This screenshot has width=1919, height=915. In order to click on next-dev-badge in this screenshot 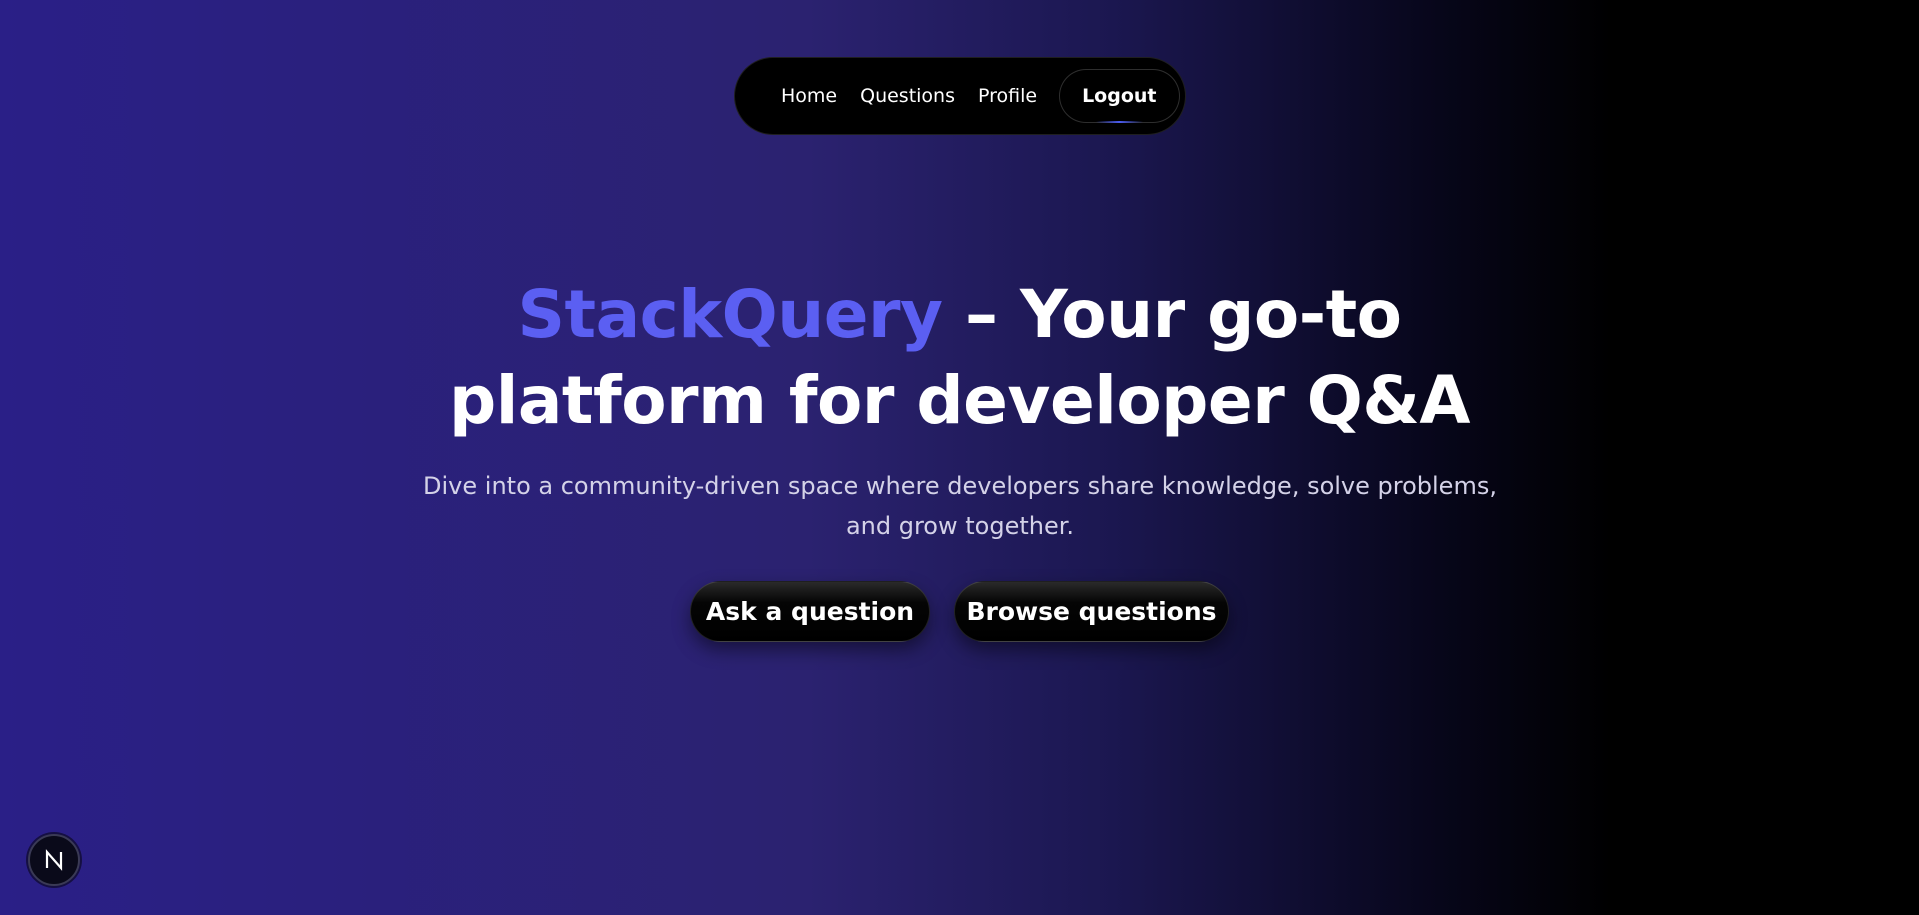, I will do `click(54, 860)`.